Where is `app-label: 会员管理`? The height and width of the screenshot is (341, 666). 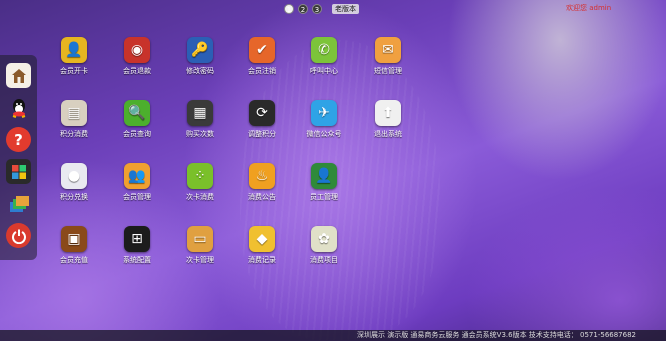 app-label: 会员管理 is located at coordinates (137, 197).